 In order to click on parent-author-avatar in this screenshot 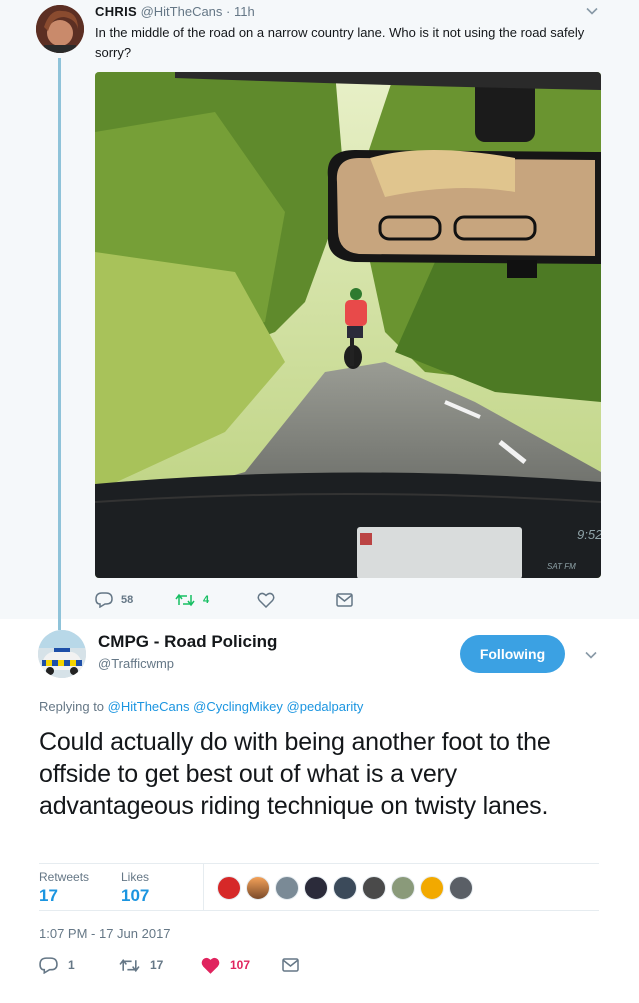, I will do `click(60, 29)`.